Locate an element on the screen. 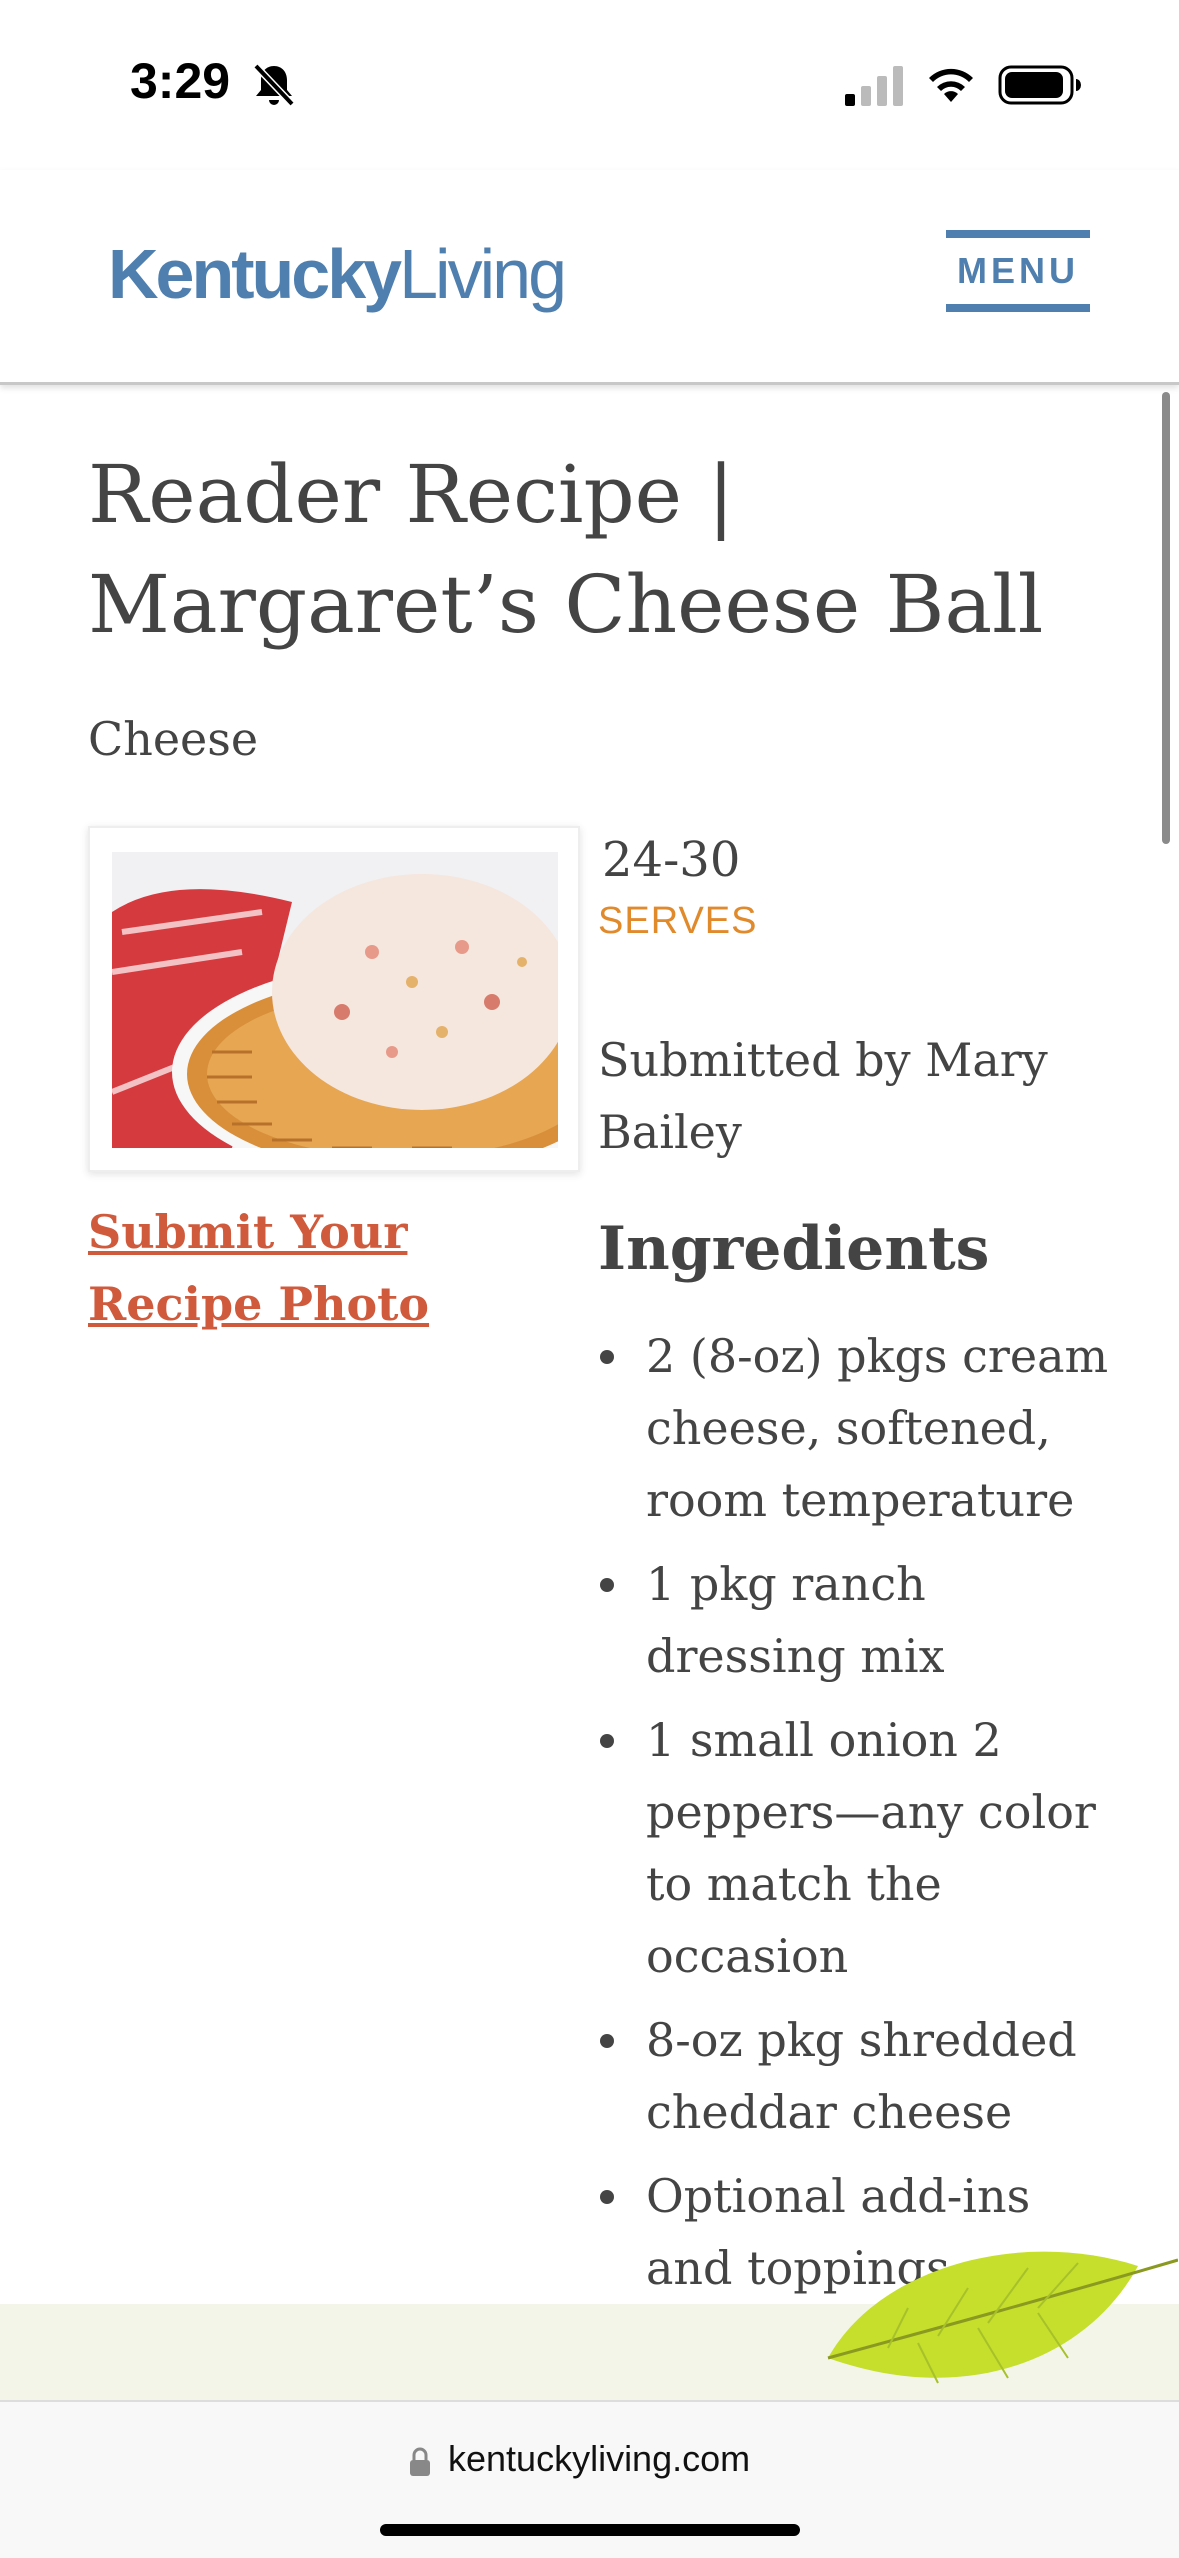 The image size is (1179, 2558). cheese-ball-photo is located at coordinates (335, 1000).